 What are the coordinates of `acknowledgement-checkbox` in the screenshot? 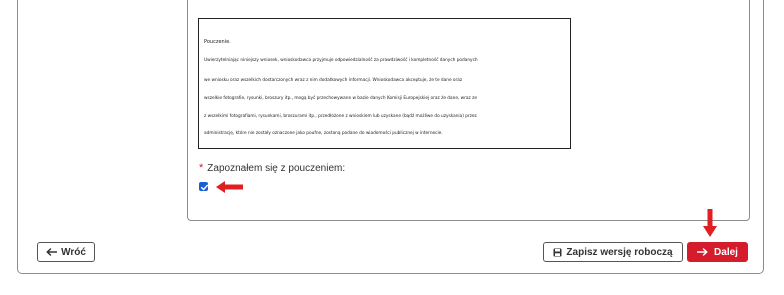 It's located at (204, 186).